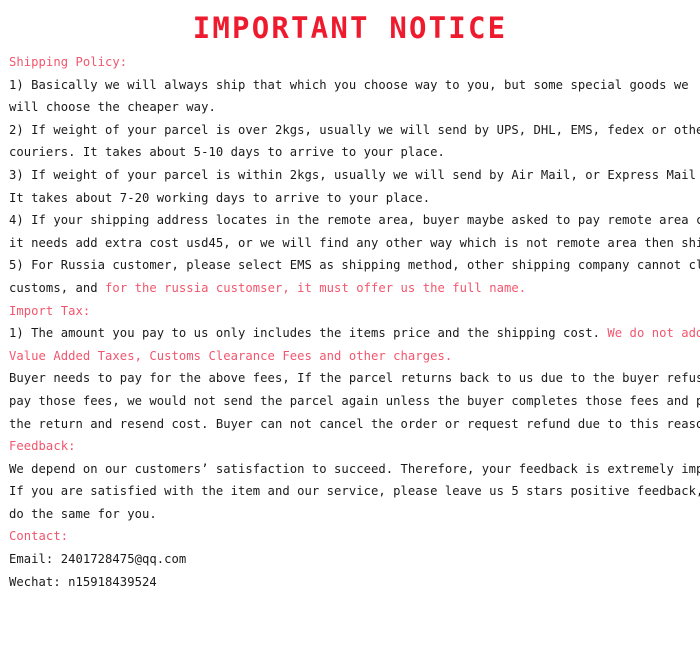 This screenshot has height=655, width=700. Describe the element at coordinates (42, 446) in the screenshot. I see `section-heading-feedback: Feedback:` at that location.